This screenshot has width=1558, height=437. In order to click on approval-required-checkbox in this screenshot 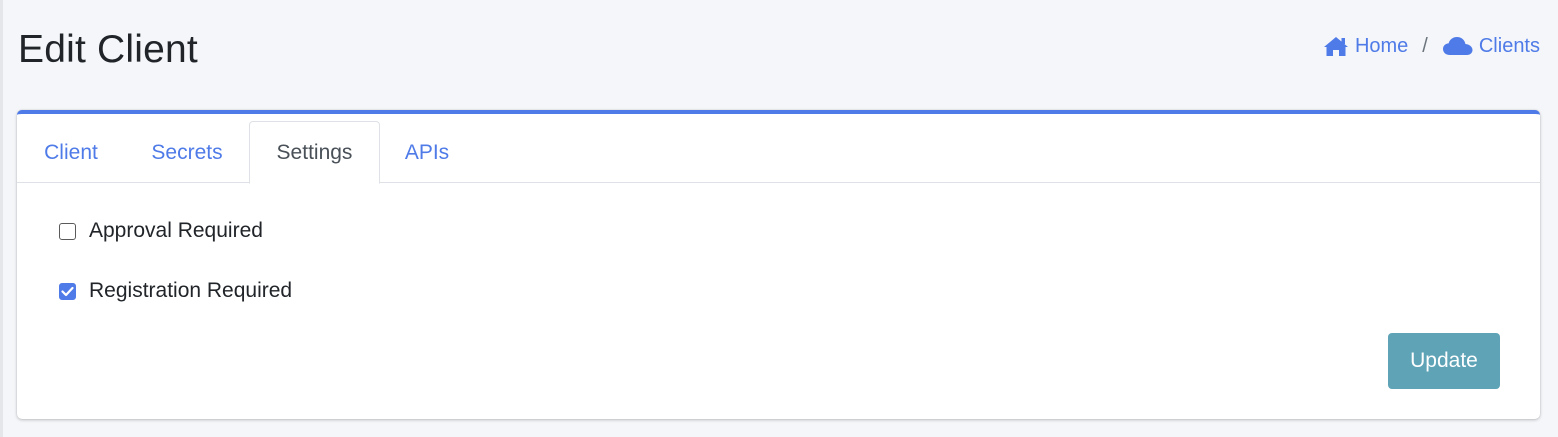, I will do `click(67, 231)`.